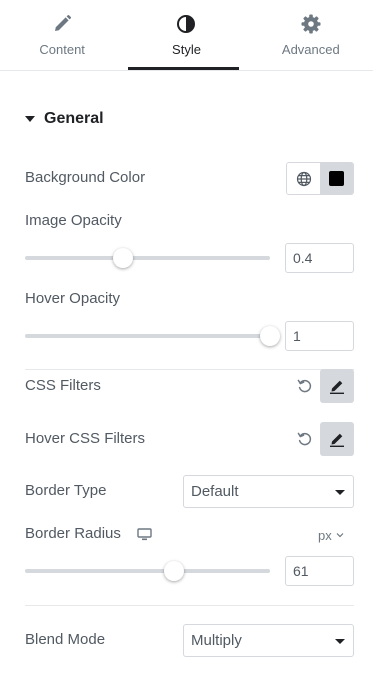 Image resolution: width=373 pixels, height=675 pixels. I want to click on blend-mode-label: Blend Mode, so click(65, 639).